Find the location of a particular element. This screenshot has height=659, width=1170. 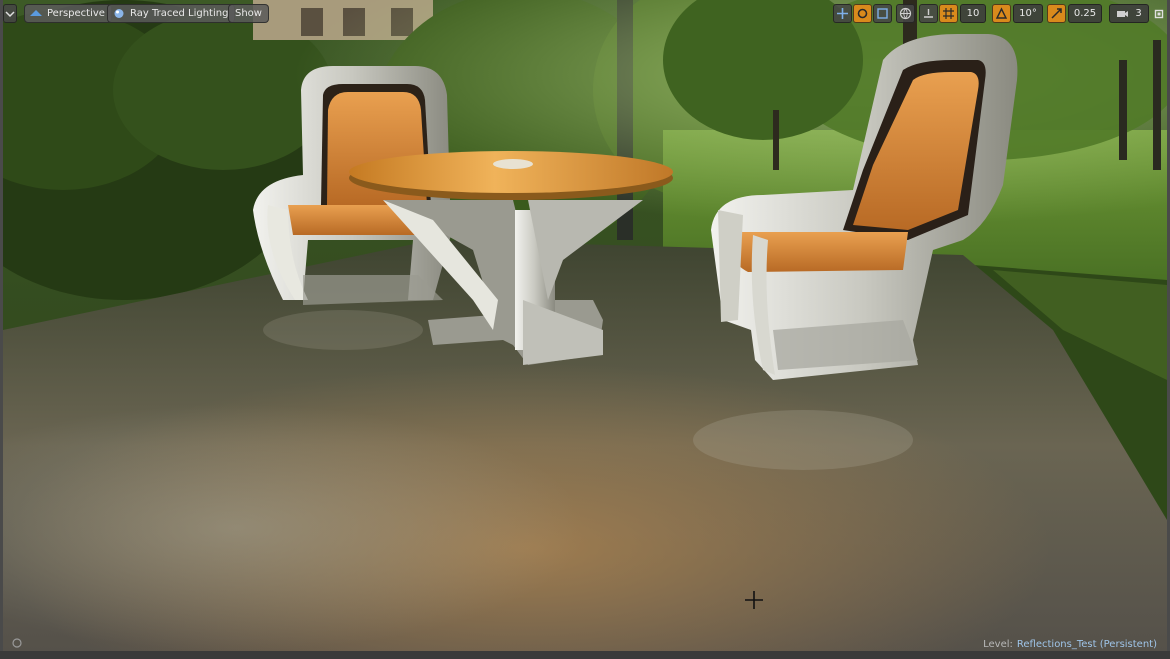

camera-speed-button: 3 is located at coordinates (1129, 13).